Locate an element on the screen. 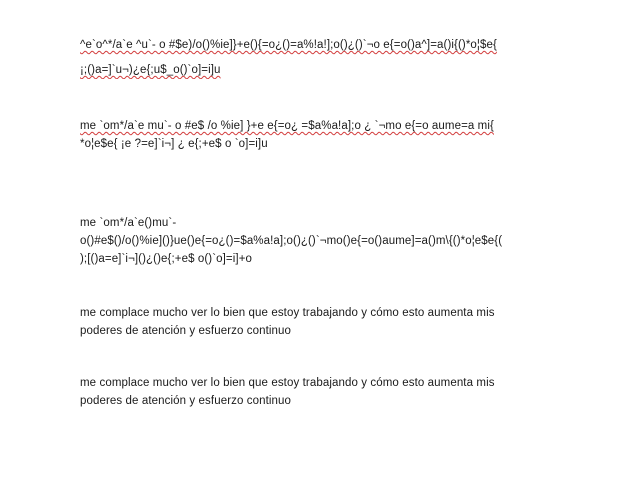  paragraph-line: );[()a=e]`i¬]()¿()e{;+e$ o()`o]=i]+o is located at coordinates (166, 259).